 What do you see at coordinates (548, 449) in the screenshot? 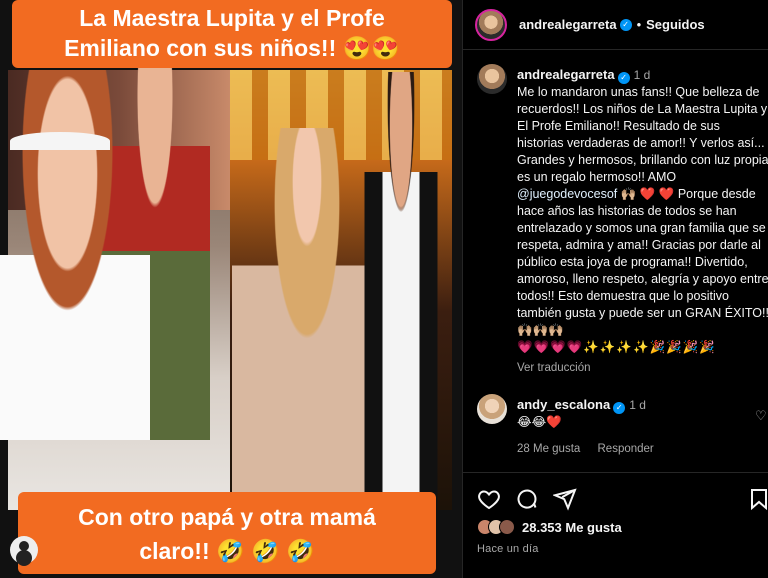
I see `comment-likes: 28 Me gusta` at bounding box center [548, 449].